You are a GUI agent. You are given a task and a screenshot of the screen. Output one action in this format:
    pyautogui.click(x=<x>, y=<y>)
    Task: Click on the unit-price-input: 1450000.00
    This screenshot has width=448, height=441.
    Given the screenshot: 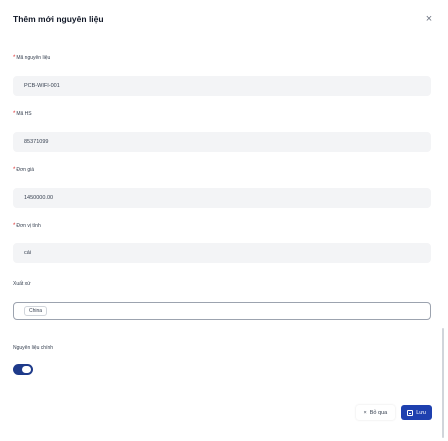 What is the action you would take?
    pyautogui.click(x=222, y=198)
    